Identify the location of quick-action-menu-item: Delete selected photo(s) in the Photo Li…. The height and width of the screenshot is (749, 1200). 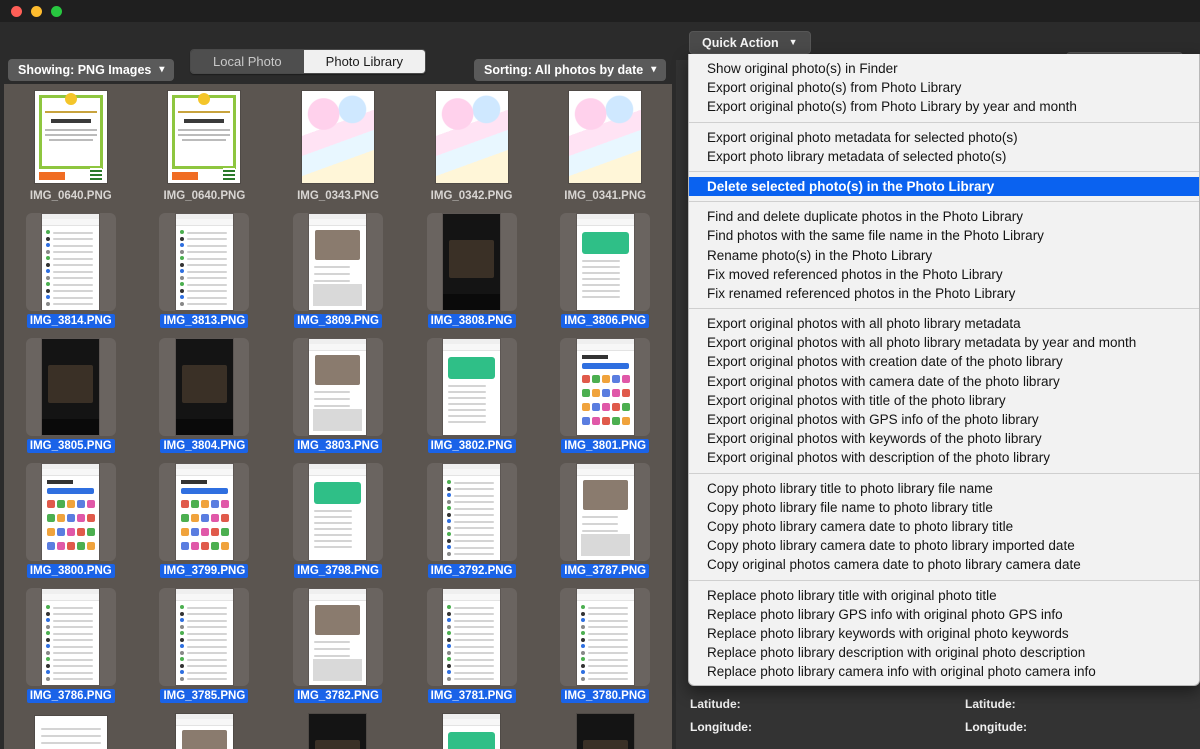
(944, 186).